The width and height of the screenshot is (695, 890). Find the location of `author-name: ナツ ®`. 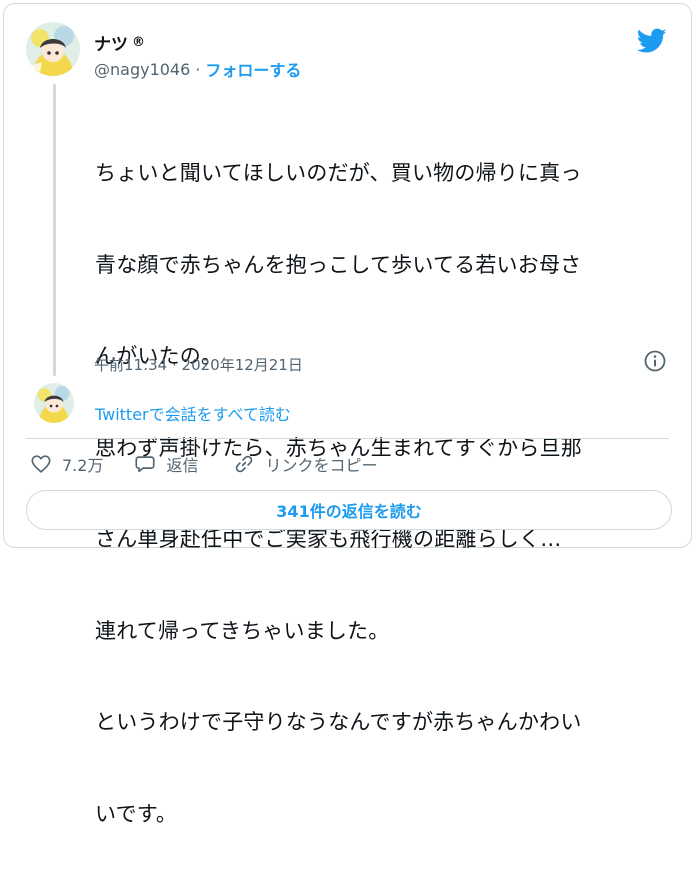

author-name: ナツ ® is located at coordinates (119, 42).